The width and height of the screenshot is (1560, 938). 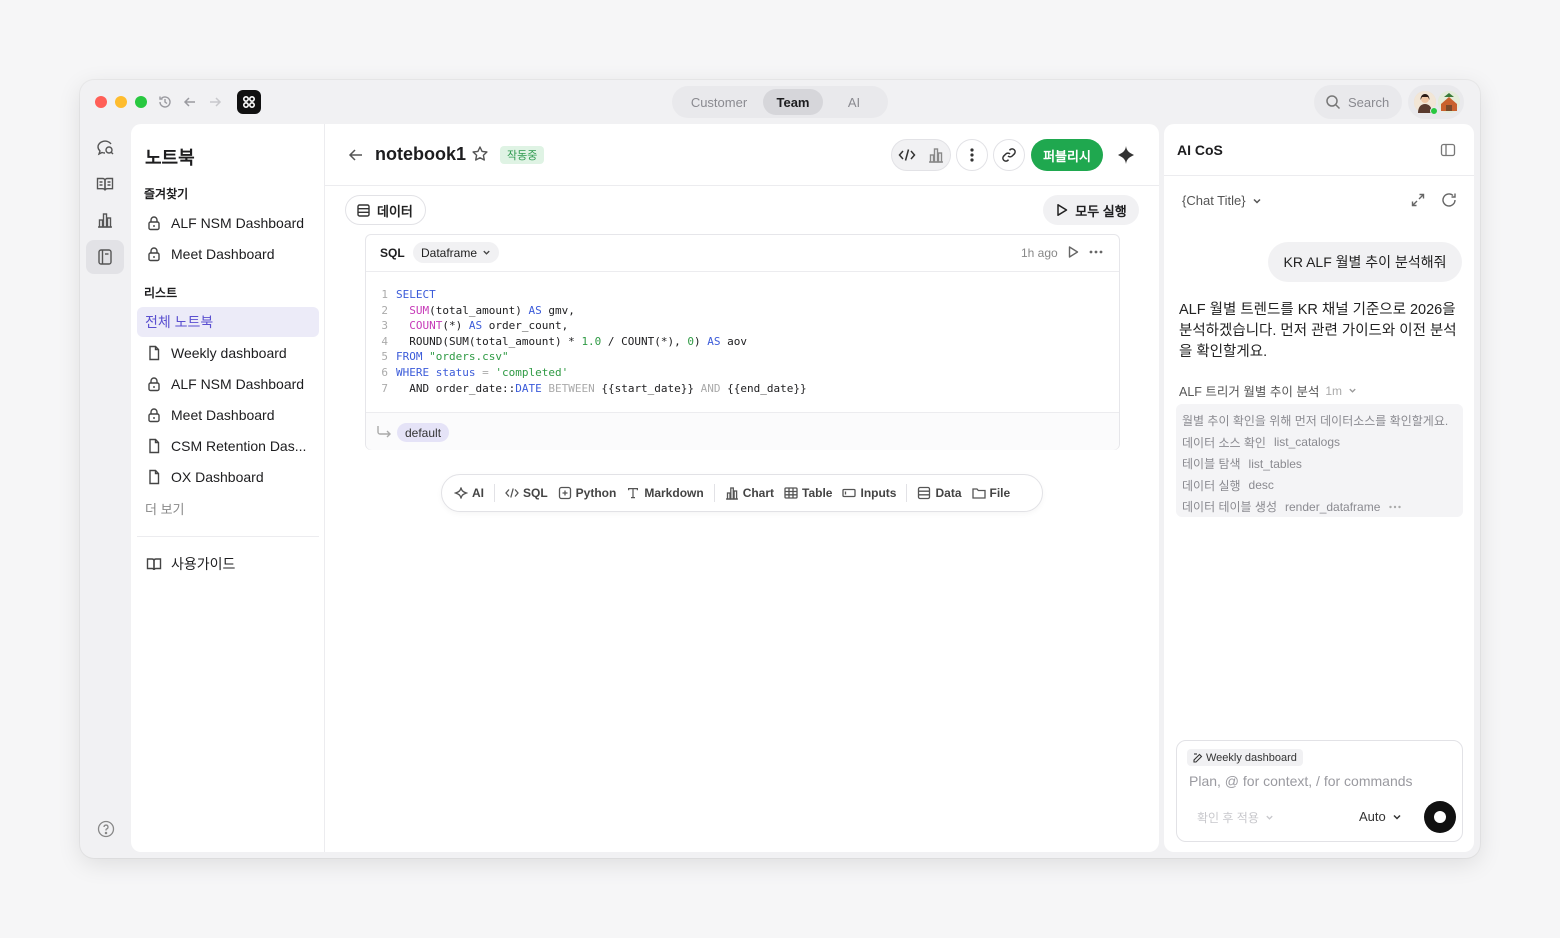 What do you see at coordinates (101, 102) in the screenshot?
I see `close-window-button` at bounding box center [101, 102].